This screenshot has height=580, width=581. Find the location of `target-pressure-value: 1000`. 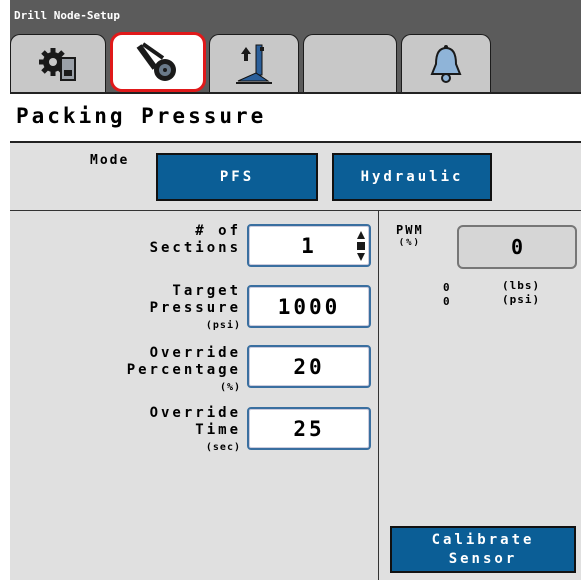

target-pressure-value: 1000 is located at coordinates (309, 306).